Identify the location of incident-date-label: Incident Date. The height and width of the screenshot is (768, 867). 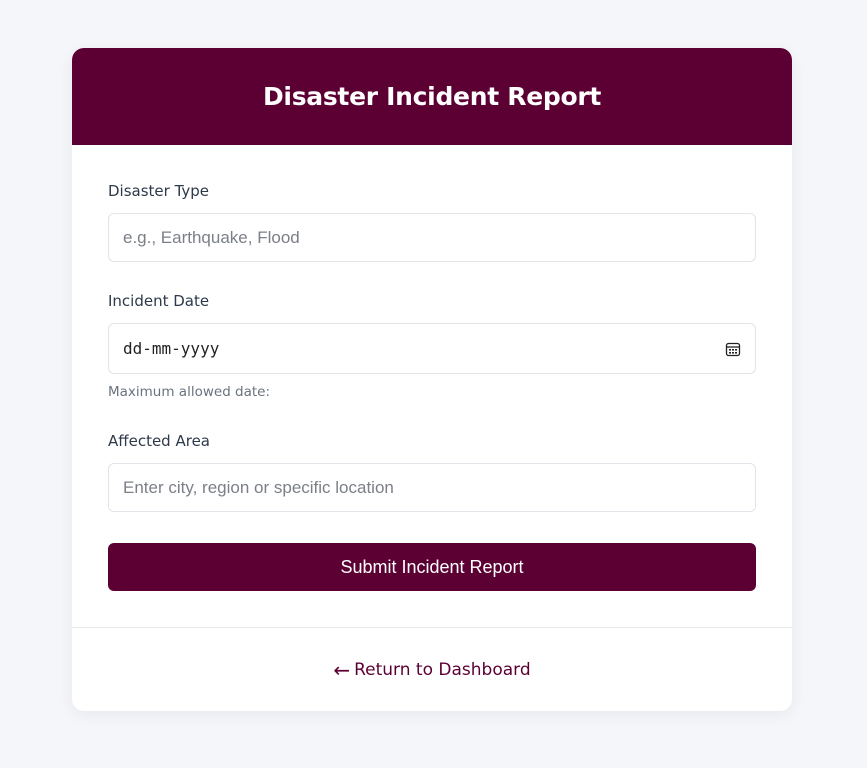
(159, 301).